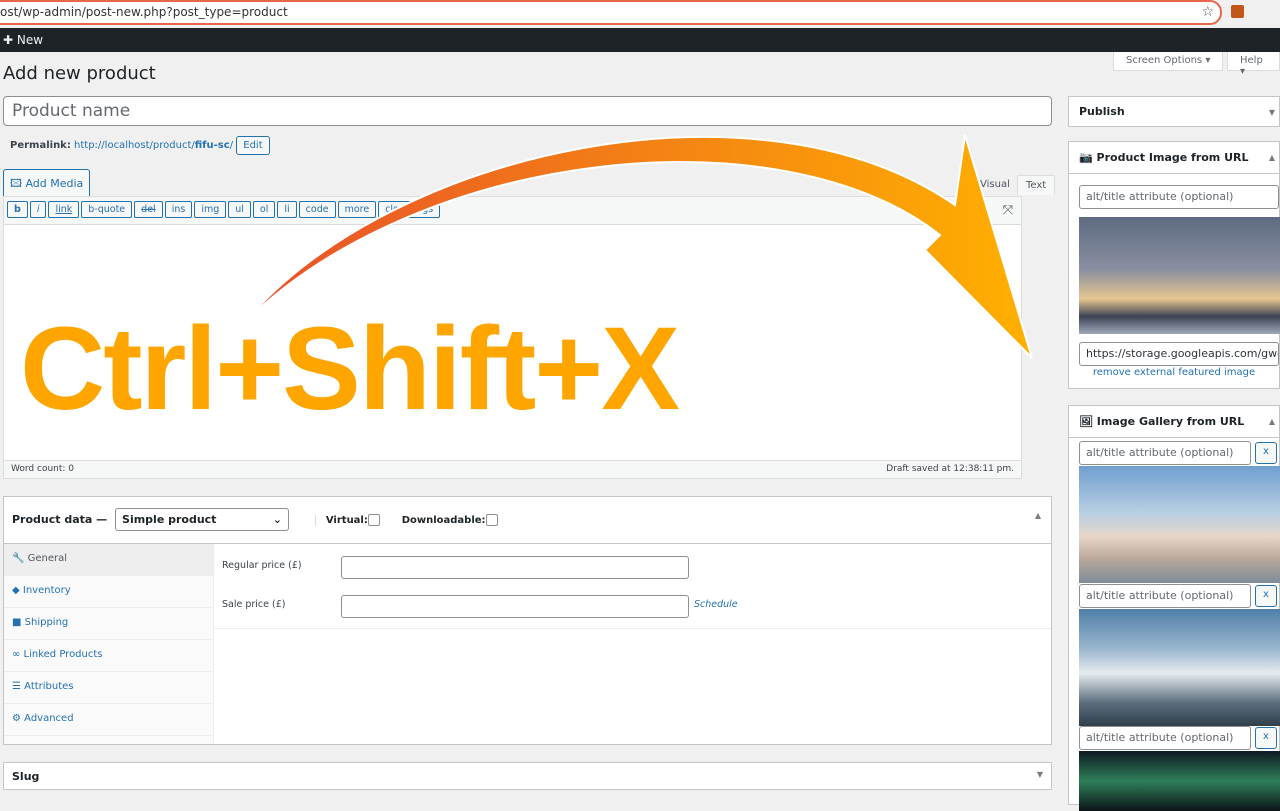  Describe the element at coordinates (515, 567) in the screenshot. I see `regular-price-input` at that location.